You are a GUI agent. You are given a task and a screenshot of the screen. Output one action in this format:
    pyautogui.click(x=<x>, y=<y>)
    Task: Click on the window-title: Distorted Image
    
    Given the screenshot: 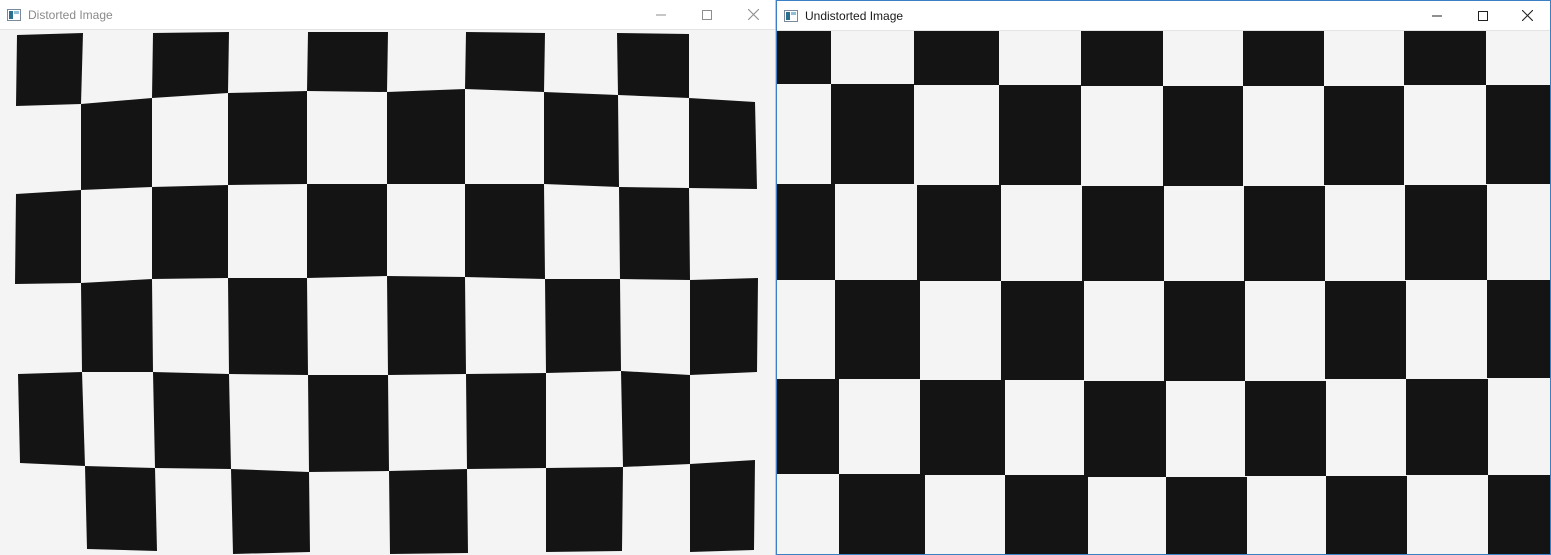 What is the action you would take?
    pyautogui.click(x=70, y=15)
    